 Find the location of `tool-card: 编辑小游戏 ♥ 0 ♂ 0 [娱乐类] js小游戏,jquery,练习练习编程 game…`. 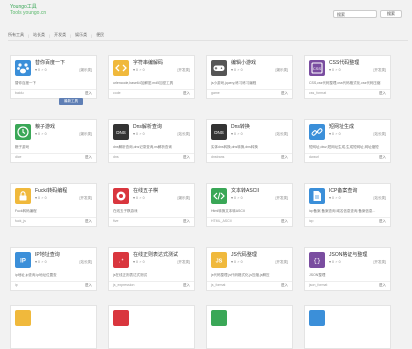

tool-card: 编辑小游戏 ♥ 0 ♂ 0 [娱乐类] js小游戏,jquery,练习练习编程 game… is located at coordinates (249, 77).